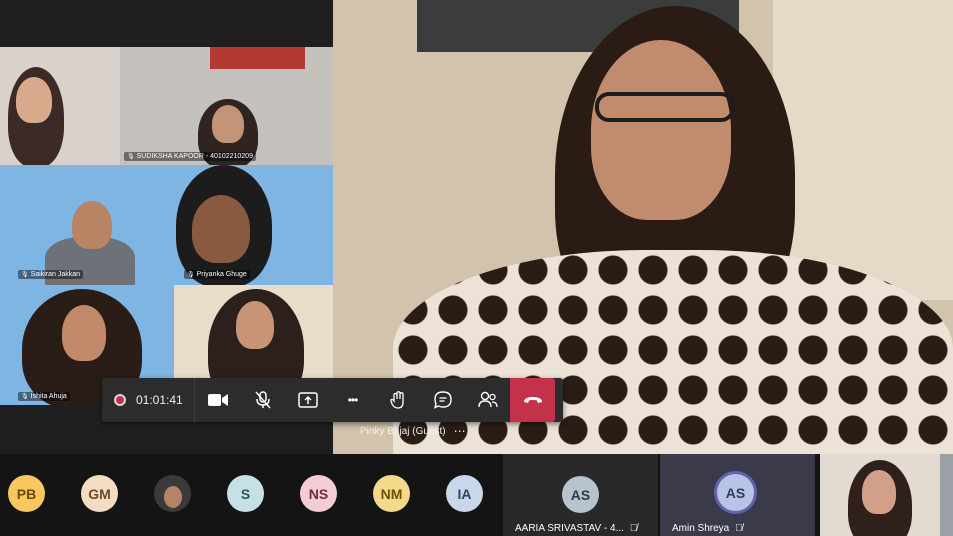 The width and height of the screenshot is (953, 536). What do you see at coordinates (120, 400) in the screenshot?
I see `recording-icon` at bounding box center [120, 400].